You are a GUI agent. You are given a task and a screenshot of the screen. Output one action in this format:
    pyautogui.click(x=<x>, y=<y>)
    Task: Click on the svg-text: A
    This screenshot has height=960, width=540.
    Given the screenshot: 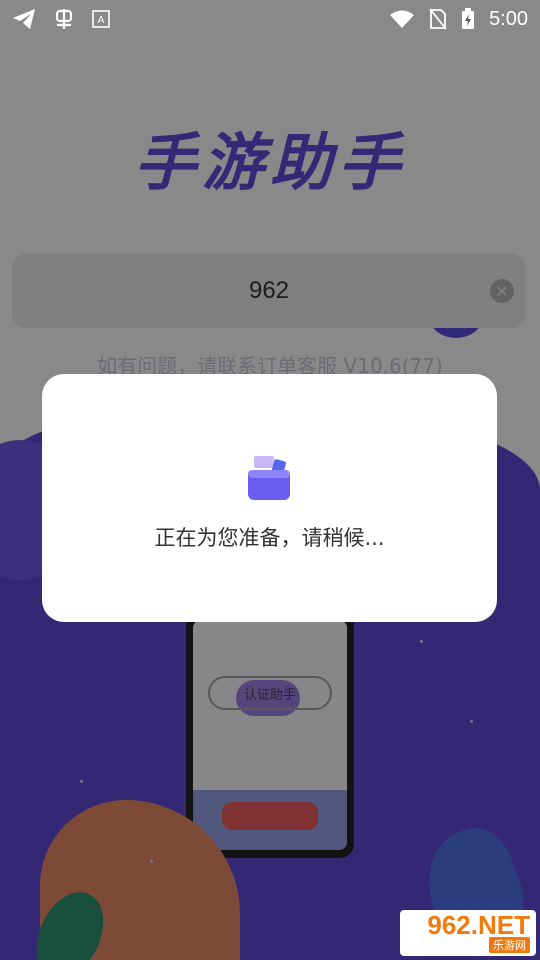 What is the action you would take?
    pyautogui.click(x=101, y=20)
    